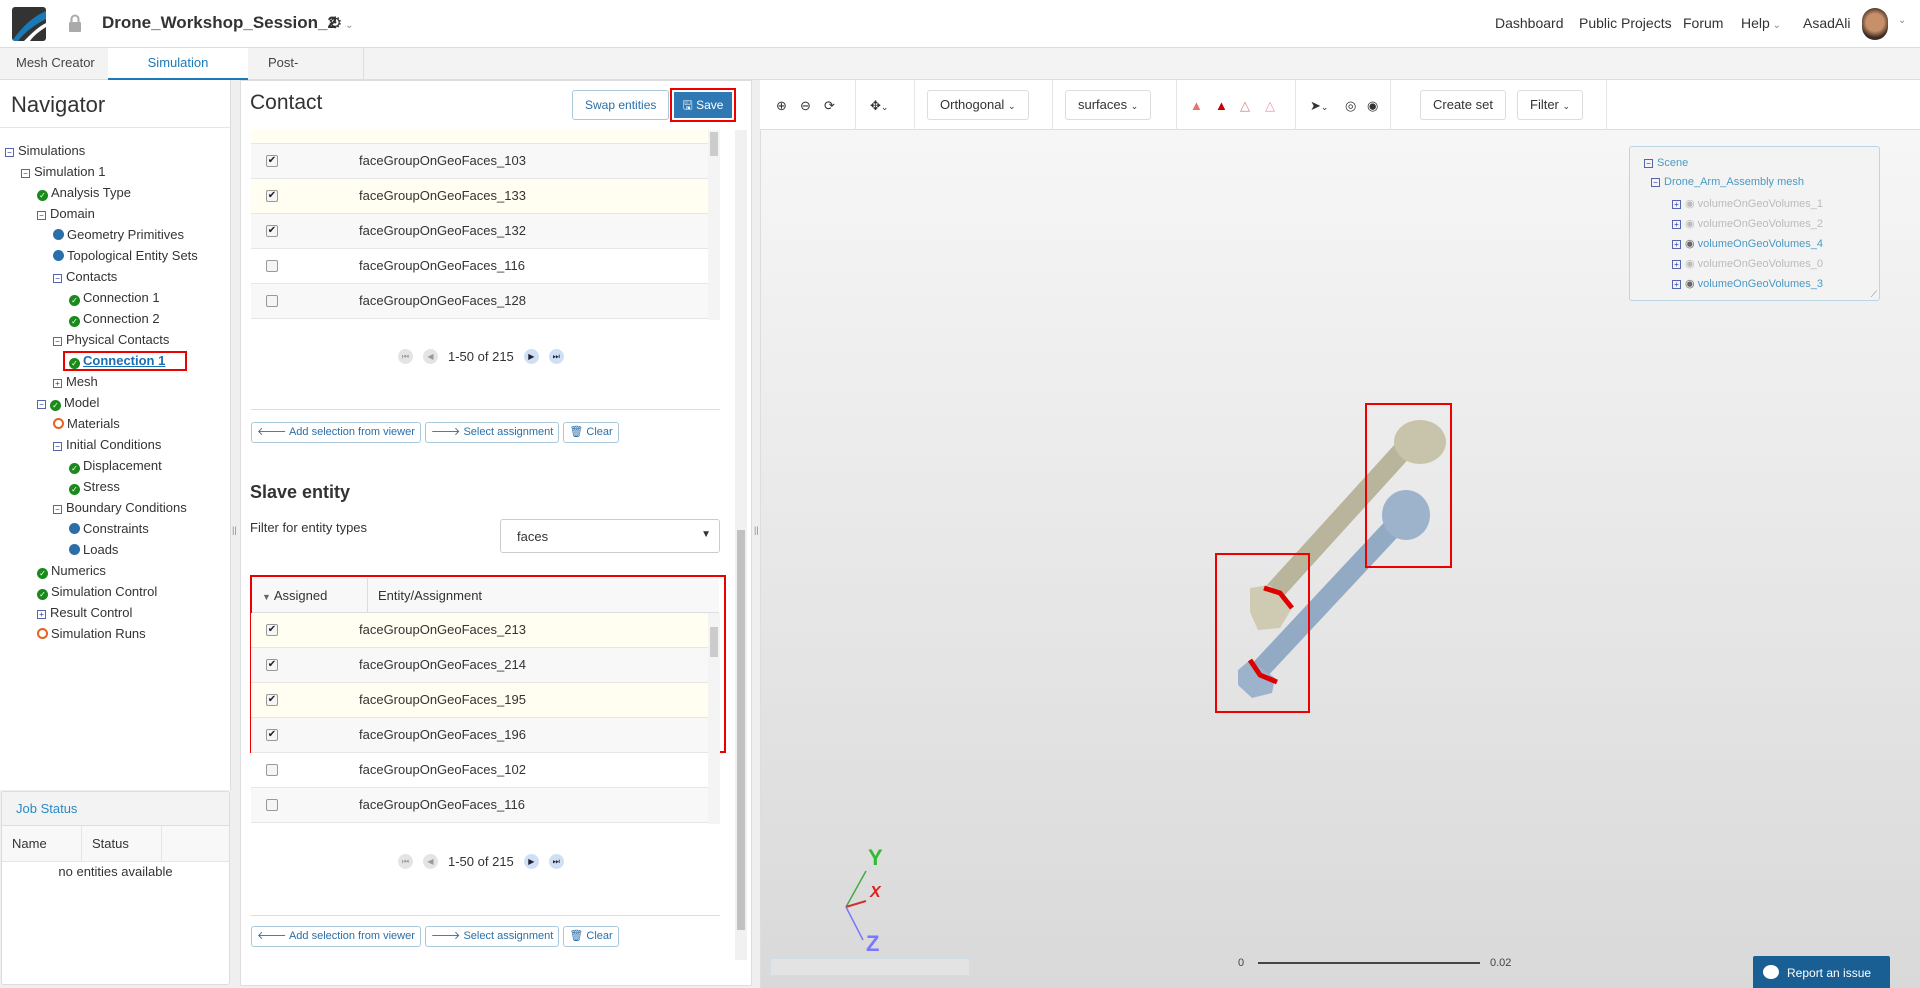  What do you see at coordinates (1108, 105) in the screenshot?
I see `render-mode-dropdown: surfaces ⌄` at bounding box center [1108, 105].